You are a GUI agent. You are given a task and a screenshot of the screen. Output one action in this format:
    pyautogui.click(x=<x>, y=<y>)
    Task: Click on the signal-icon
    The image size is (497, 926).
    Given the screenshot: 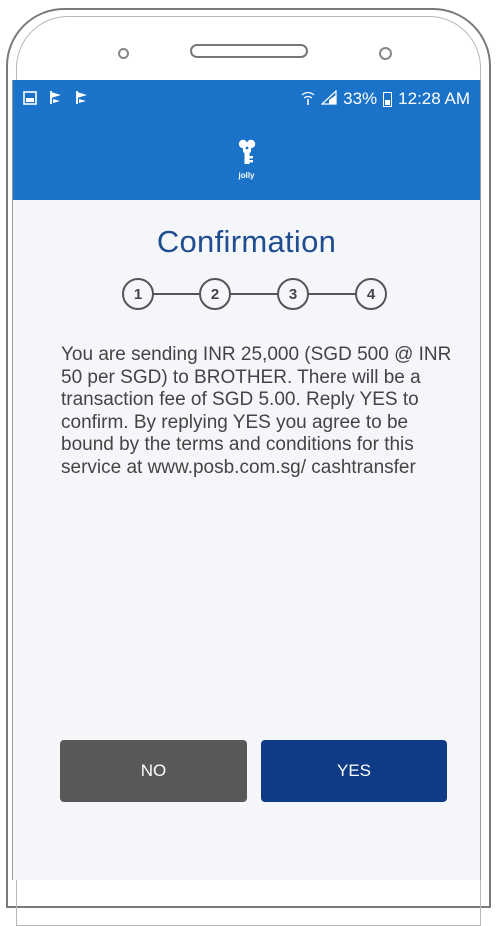 What is the action you would take?
    pyautogui.click(x=328, y=98)
    